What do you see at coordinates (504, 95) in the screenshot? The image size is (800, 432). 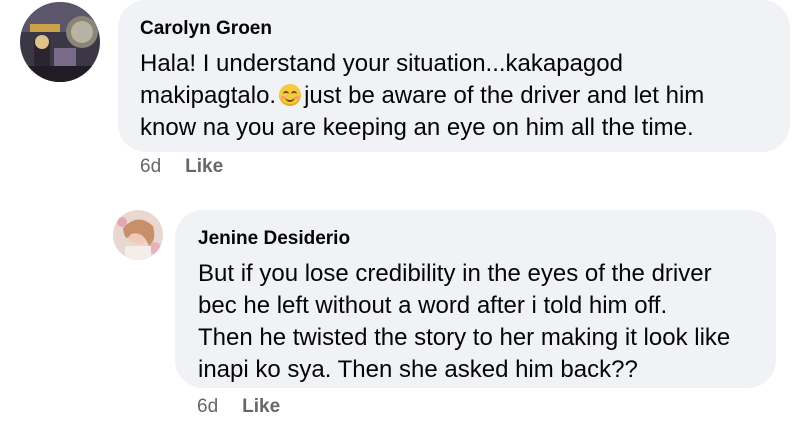 I see `comment-line-part: just be aware of the driver and let him` at bounding box center [504, 95].